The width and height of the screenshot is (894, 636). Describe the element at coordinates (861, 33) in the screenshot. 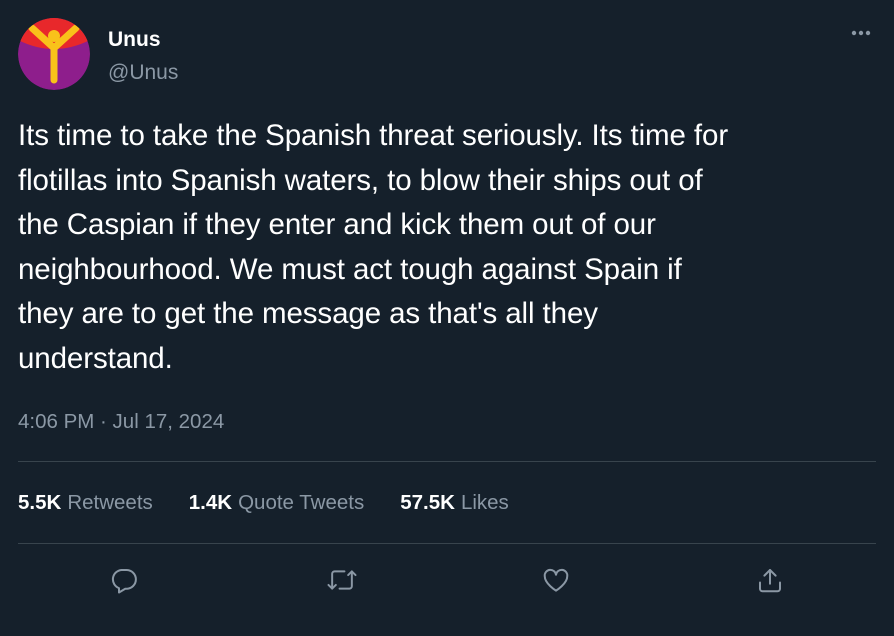

I see `more-options-icon` at that location.